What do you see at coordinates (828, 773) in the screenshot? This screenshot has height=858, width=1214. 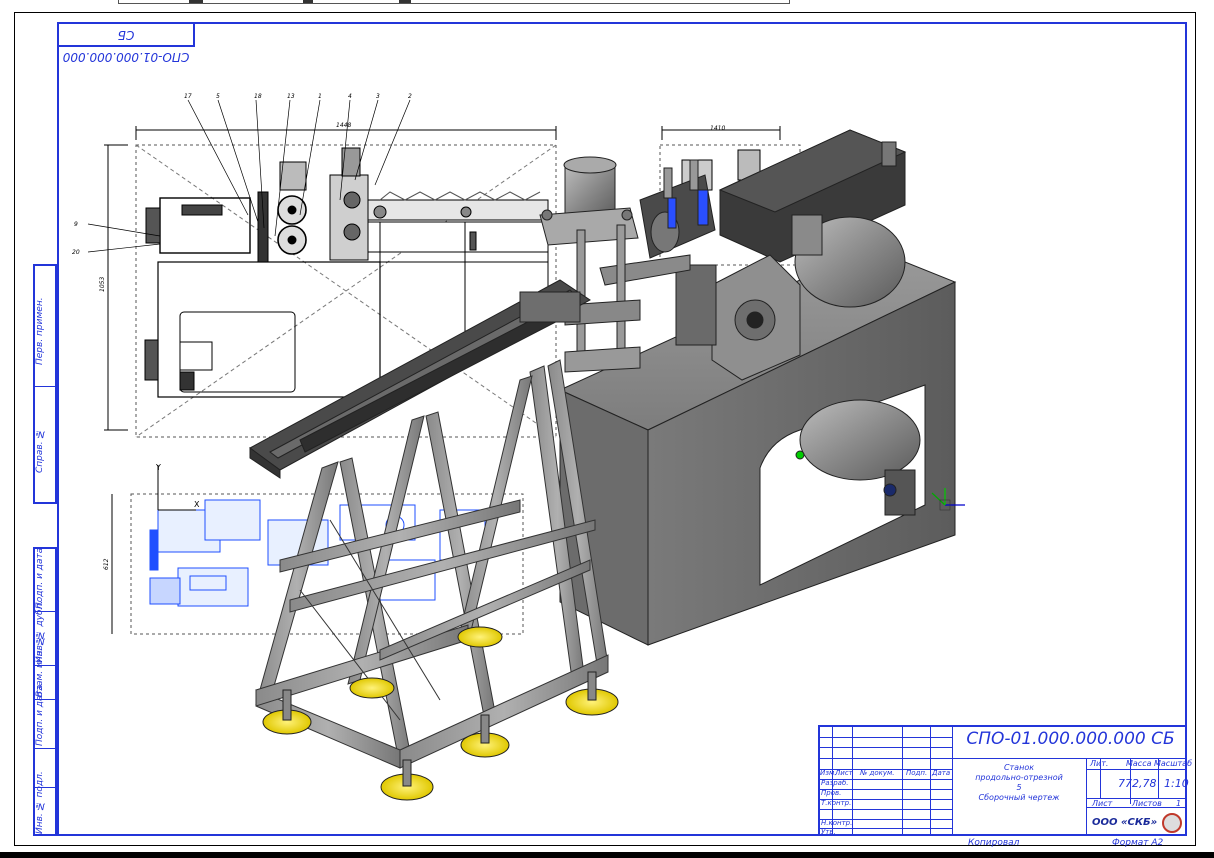 I see `row-label-change: Изм.` at bounding box center [828, 773].